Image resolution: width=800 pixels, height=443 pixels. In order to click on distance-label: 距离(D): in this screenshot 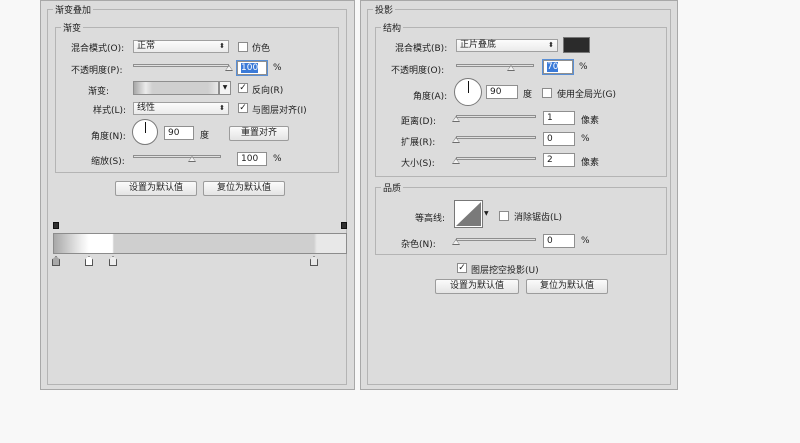, I will do `click(418, 122)`.